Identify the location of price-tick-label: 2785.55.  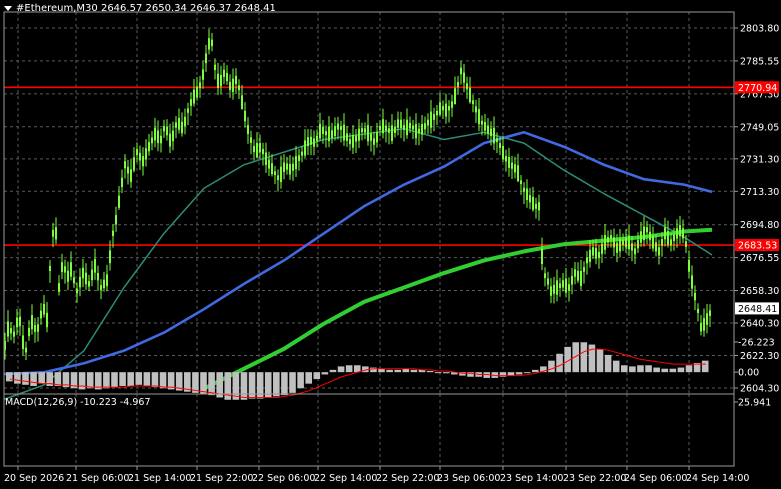
(759, 61).